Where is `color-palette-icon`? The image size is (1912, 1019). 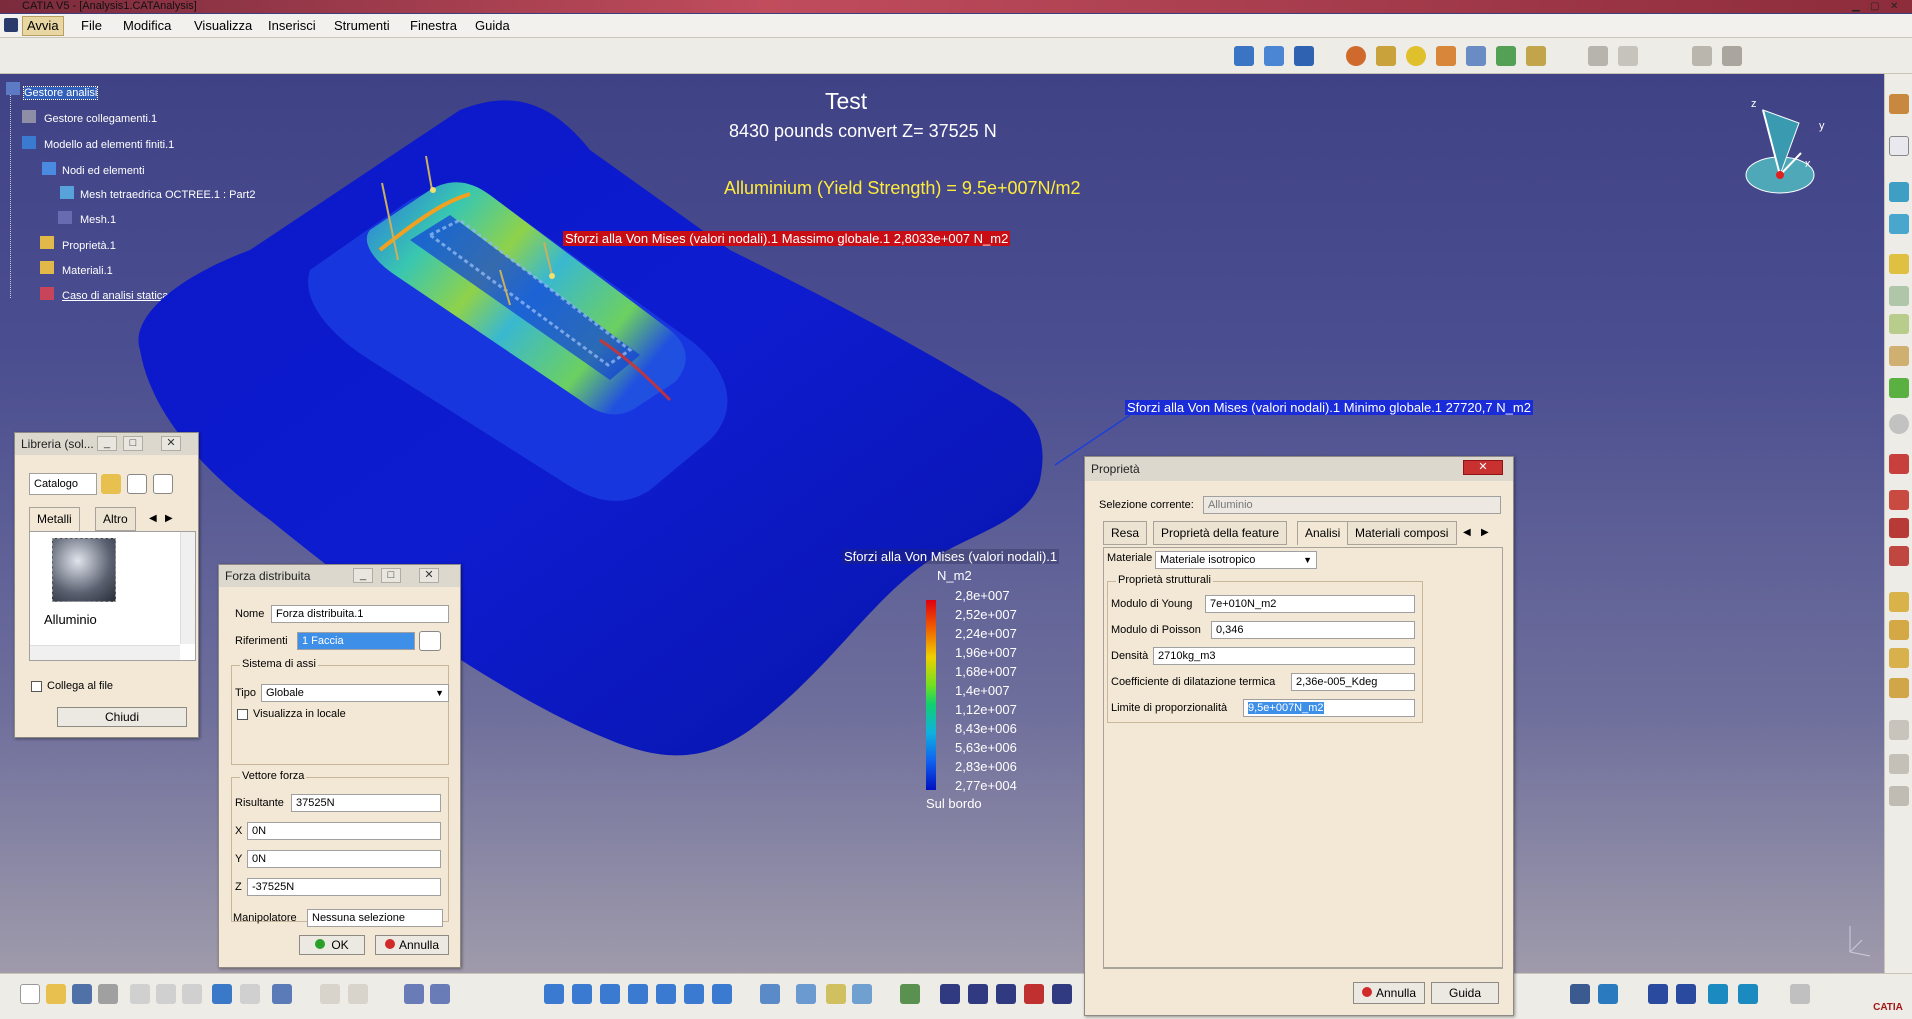 color-palette-icon is located at coordinates (1506, 56).